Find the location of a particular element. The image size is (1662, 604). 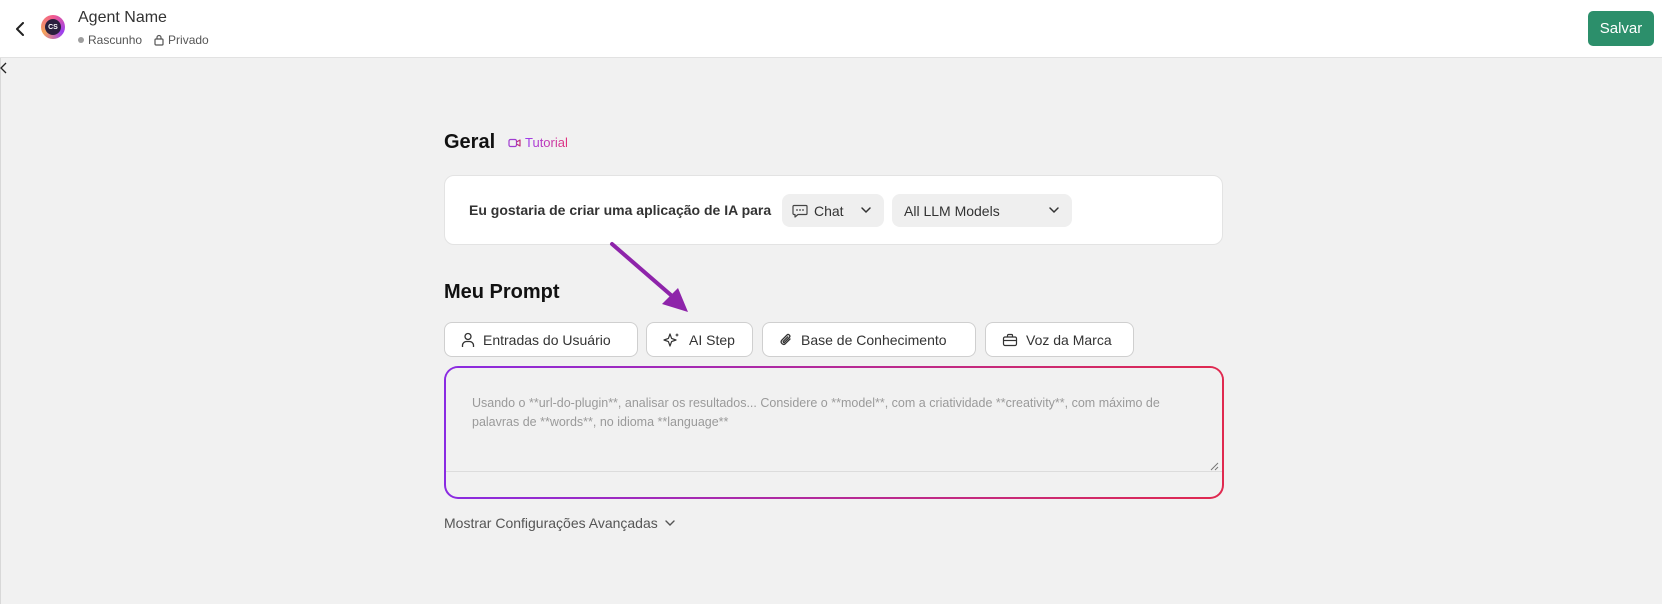

advanced-settings-toggle: Mostrar Configurações Avançadas is located at coordinates (560, 523).